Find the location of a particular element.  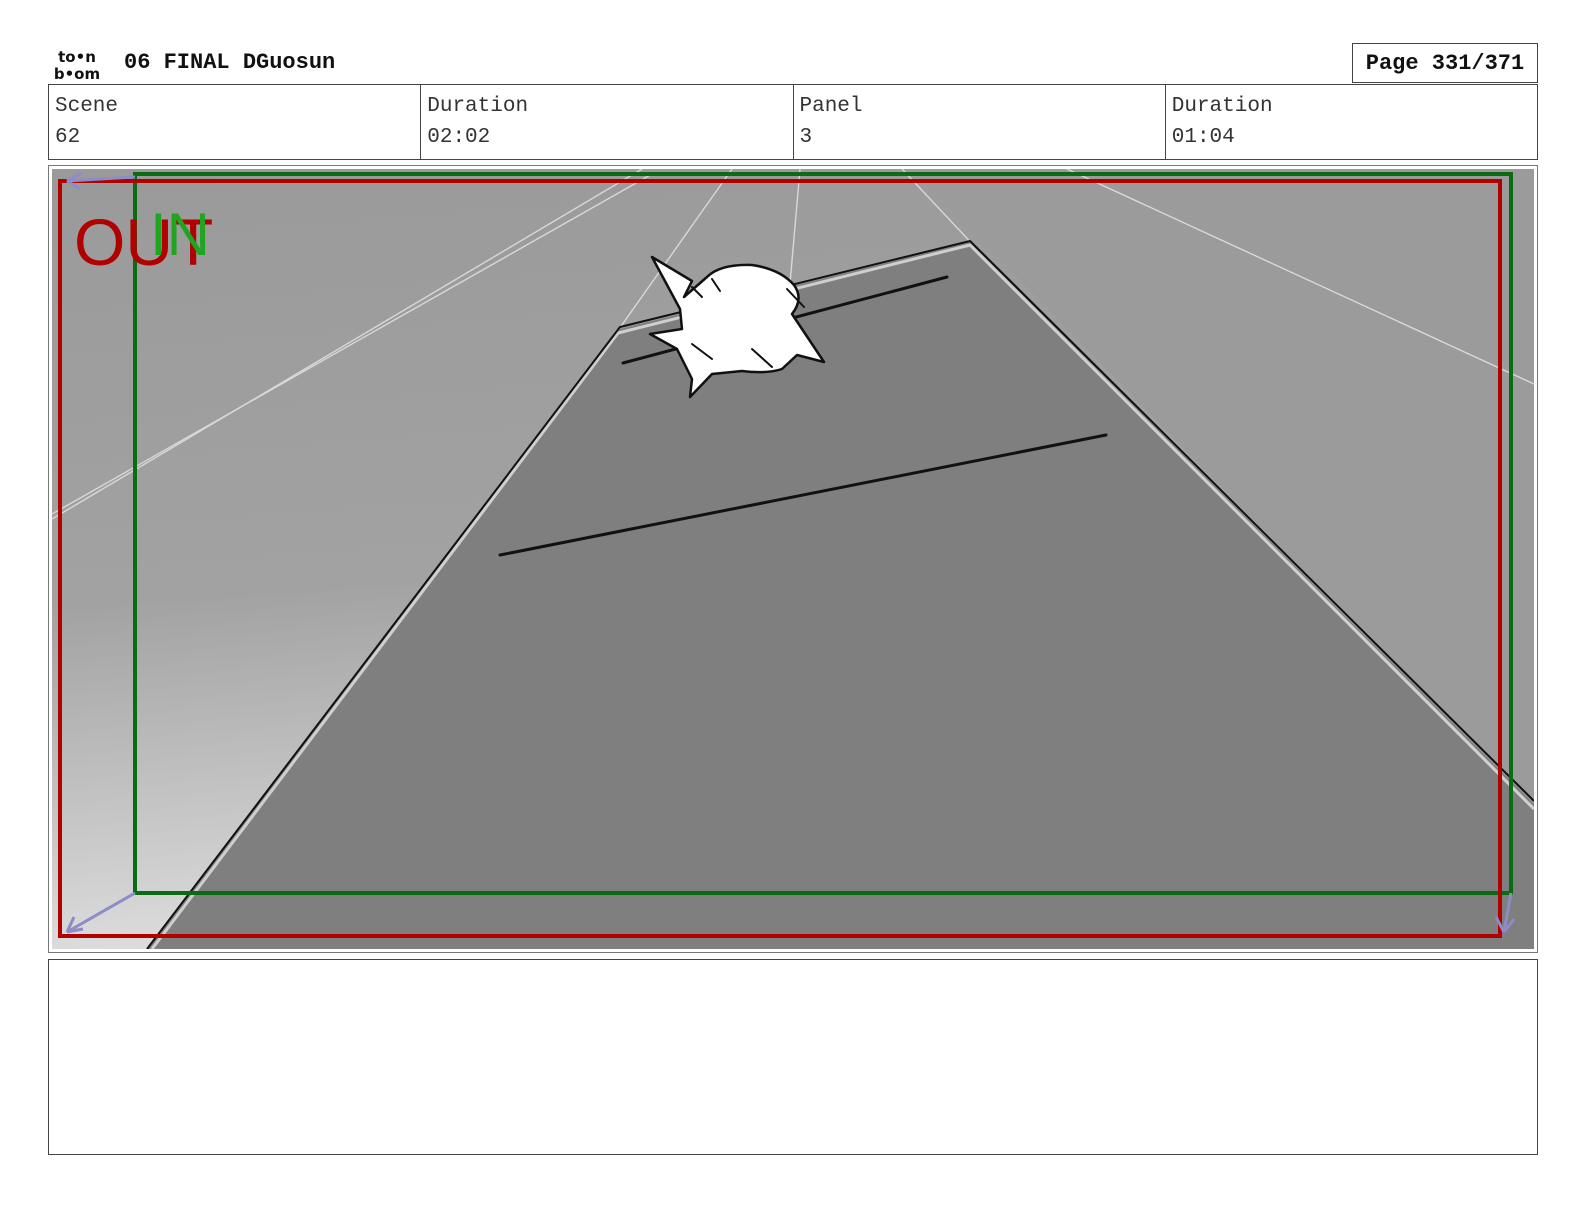

page-indicator: Page 331/371 is located at coordinates (1445, 63).